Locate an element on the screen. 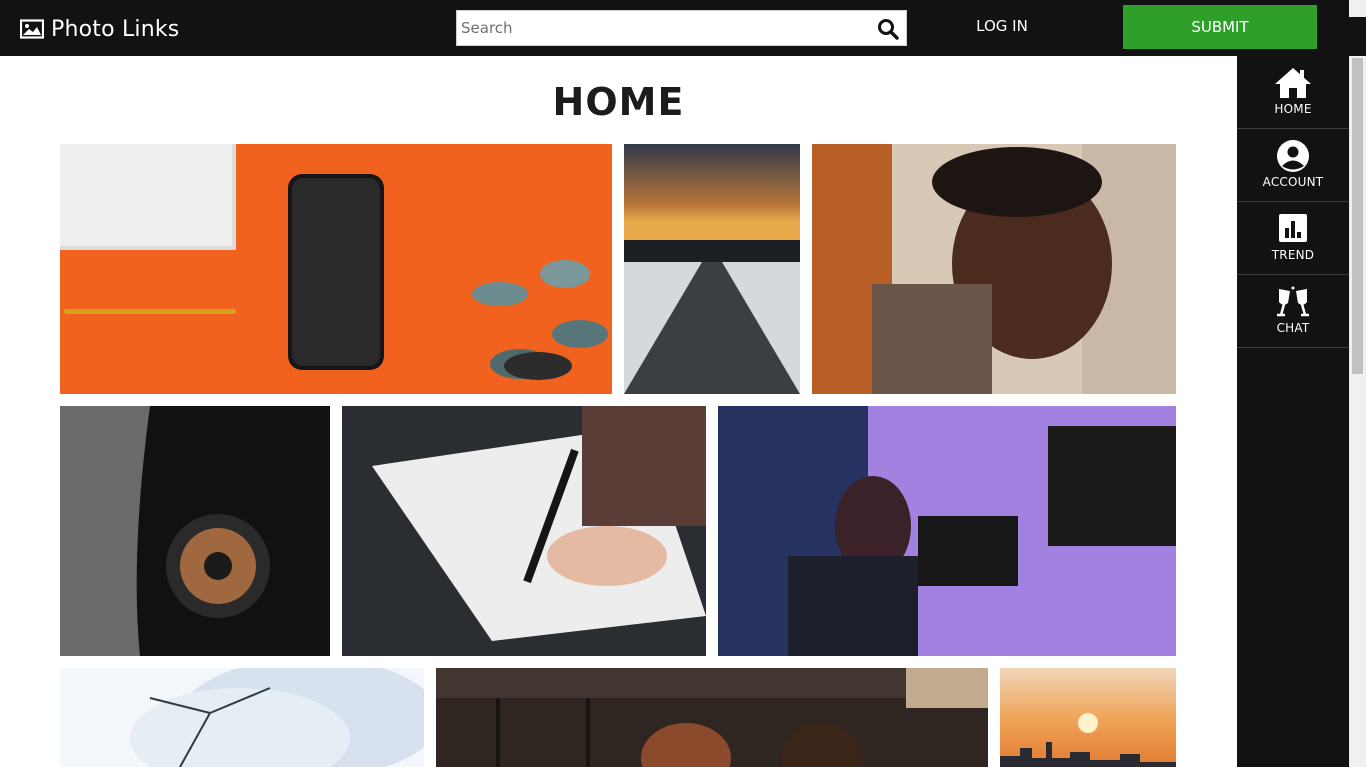 This screenshot has width=1366, height=767. photo-phone-on-orange is located at coordinates (336, 269).